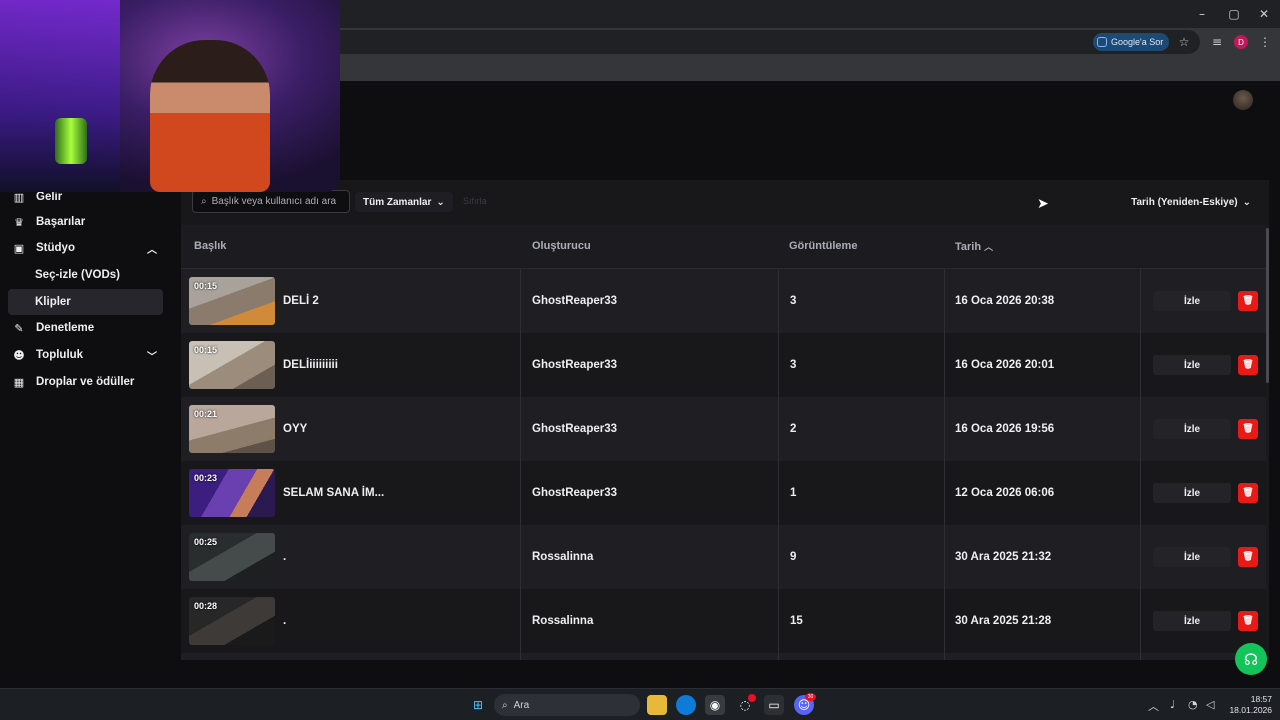 The width and height of the screenshot is (1280, 720). I want to click on wrench-icon: ✎, so click(19, 328).